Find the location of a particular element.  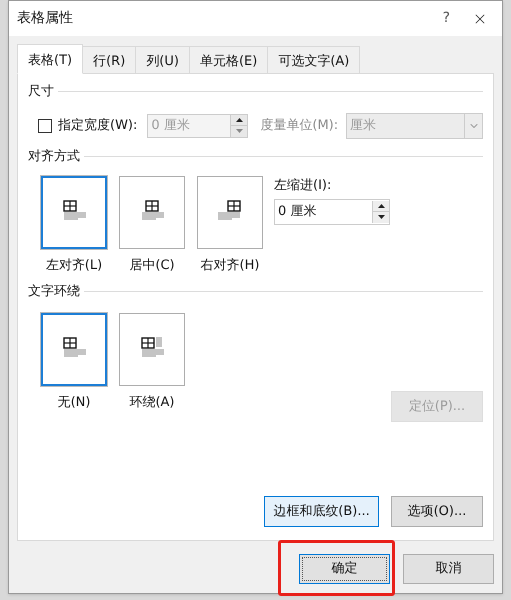

checkbox is located at coordinates (45, 125).